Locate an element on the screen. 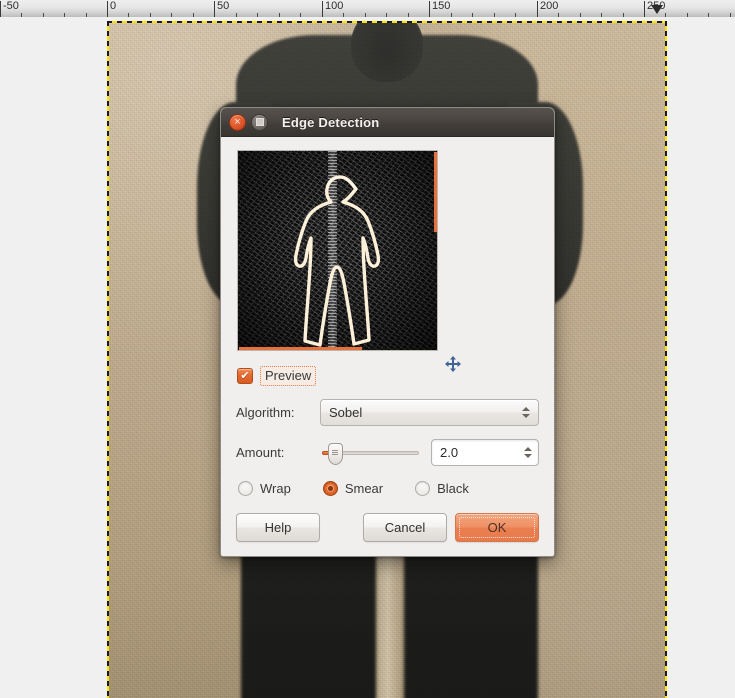  radio-smear-label: Smear is located at coordinates (364, 488).